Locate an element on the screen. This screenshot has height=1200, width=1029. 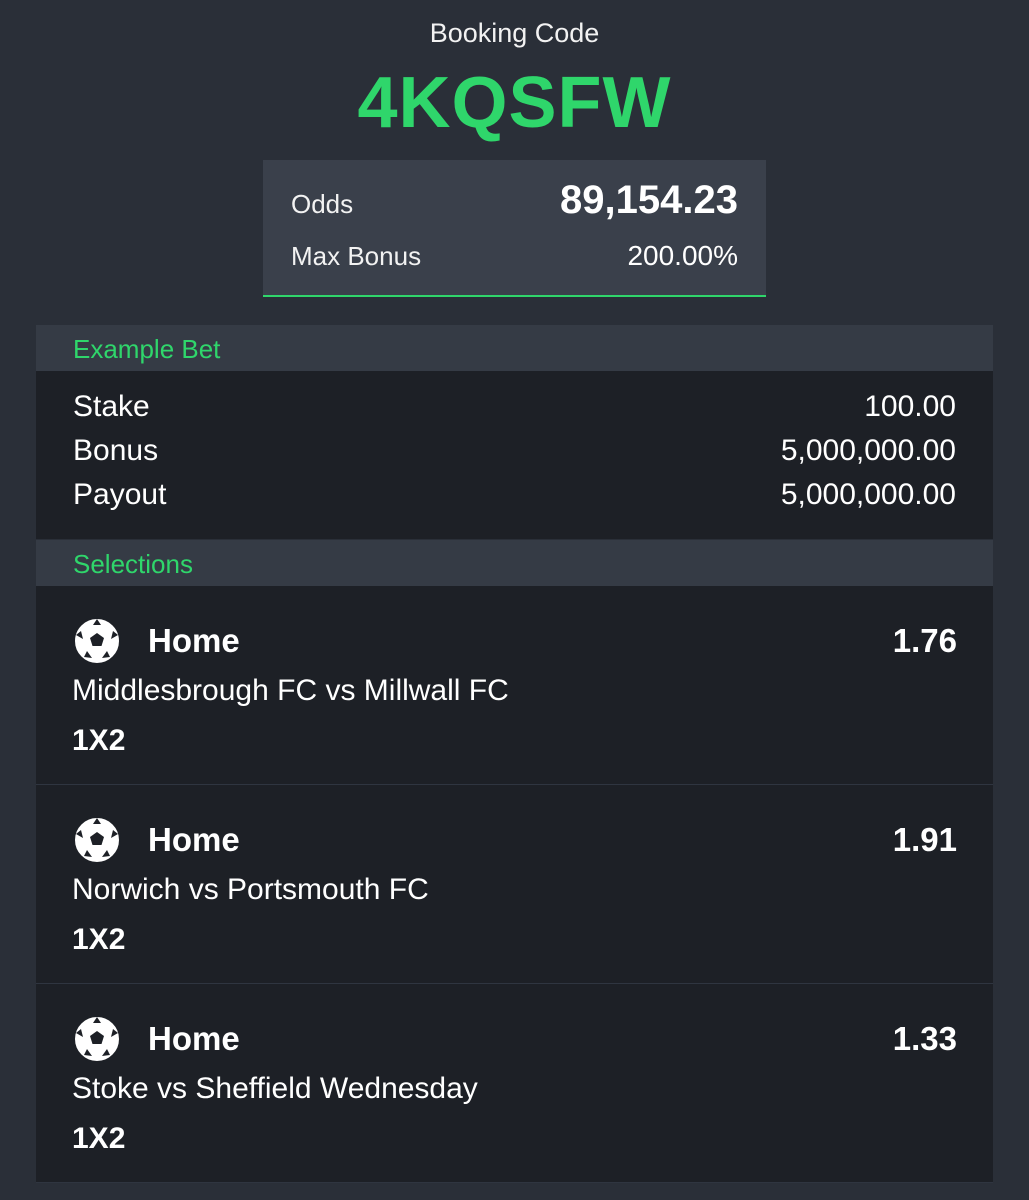
total-odds-value: 89,154.23 is located at coordinates (649, 200).